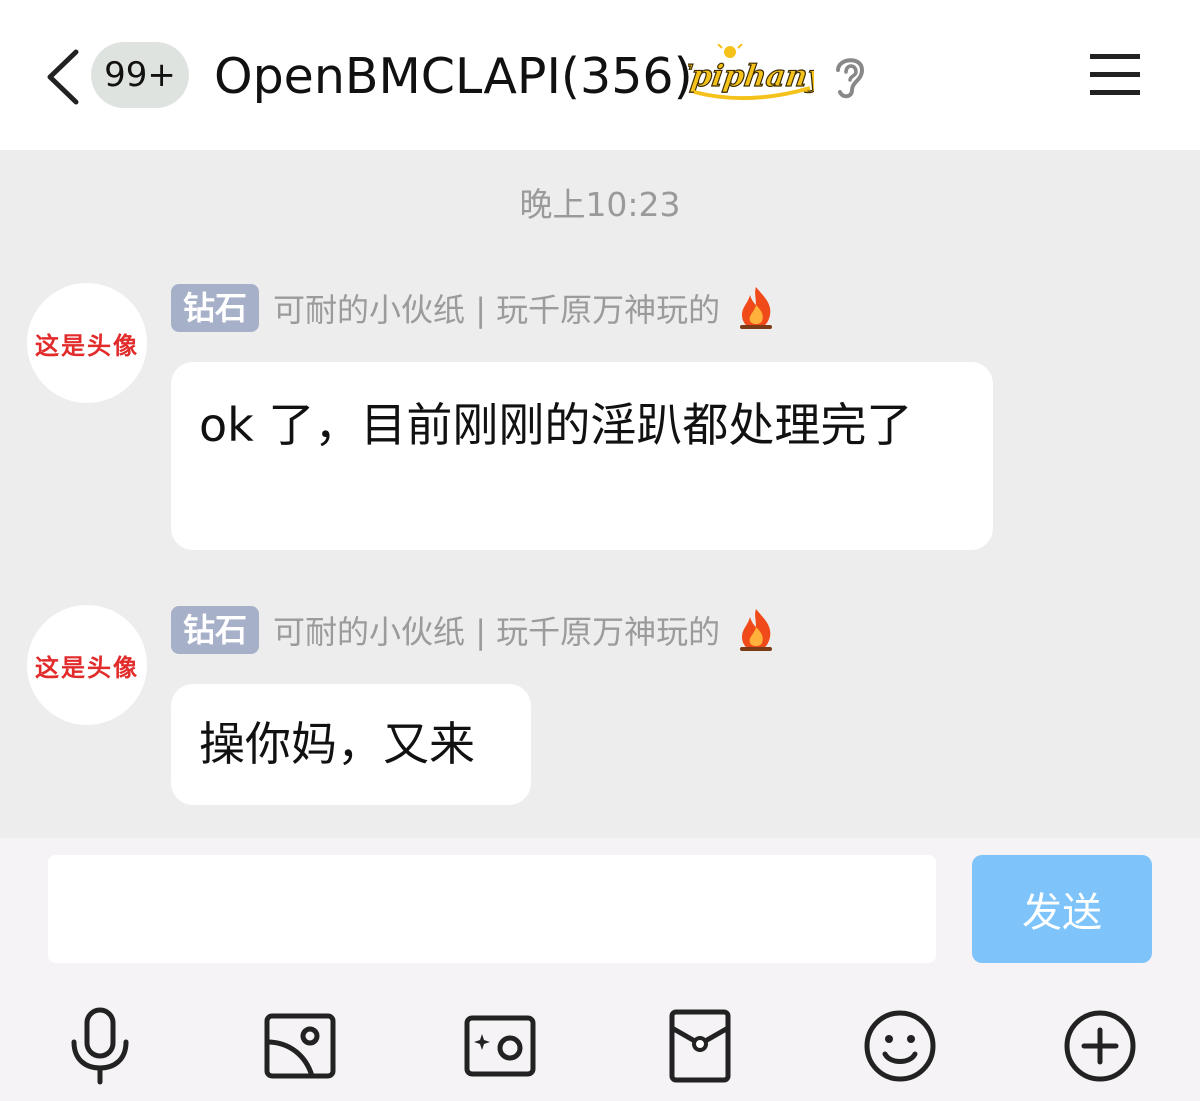 This screenshot has height=1101, width=1200. Describe the element at coordinates (300, 1046) in the screenshot. I see `image-icon` at that location.